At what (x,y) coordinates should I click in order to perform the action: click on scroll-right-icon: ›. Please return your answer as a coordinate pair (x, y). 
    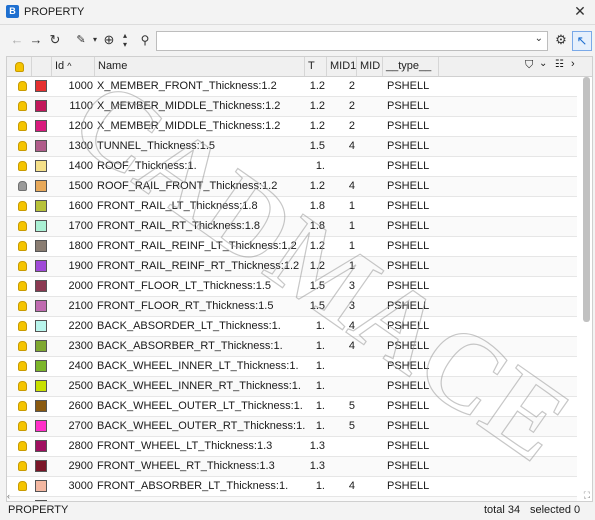
    Looking at the image, I should click on (573, 64).